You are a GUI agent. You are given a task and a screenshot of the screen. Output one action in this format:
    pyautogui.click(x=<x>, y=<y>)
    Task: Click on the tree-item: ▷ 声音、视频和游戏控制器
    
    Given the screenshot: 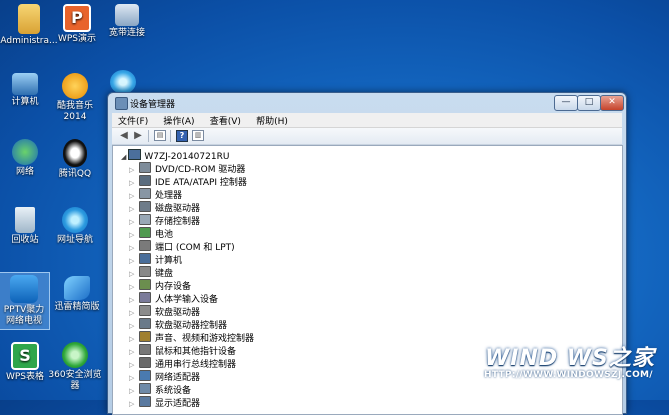 What is the action you would take?
    pyautogui.click(x=191, y=337)
    